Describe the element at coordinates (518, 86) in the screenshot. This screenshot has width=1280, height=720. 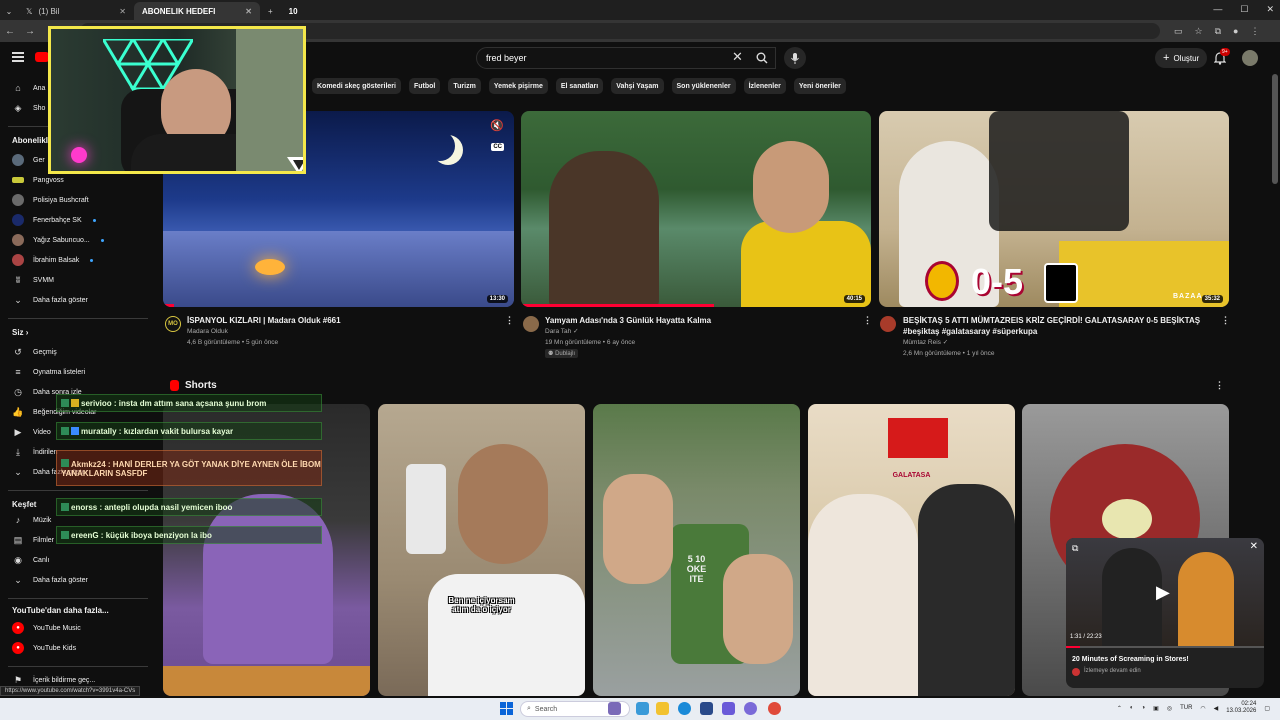
I see `chip: Yemek pişirme` at that location.